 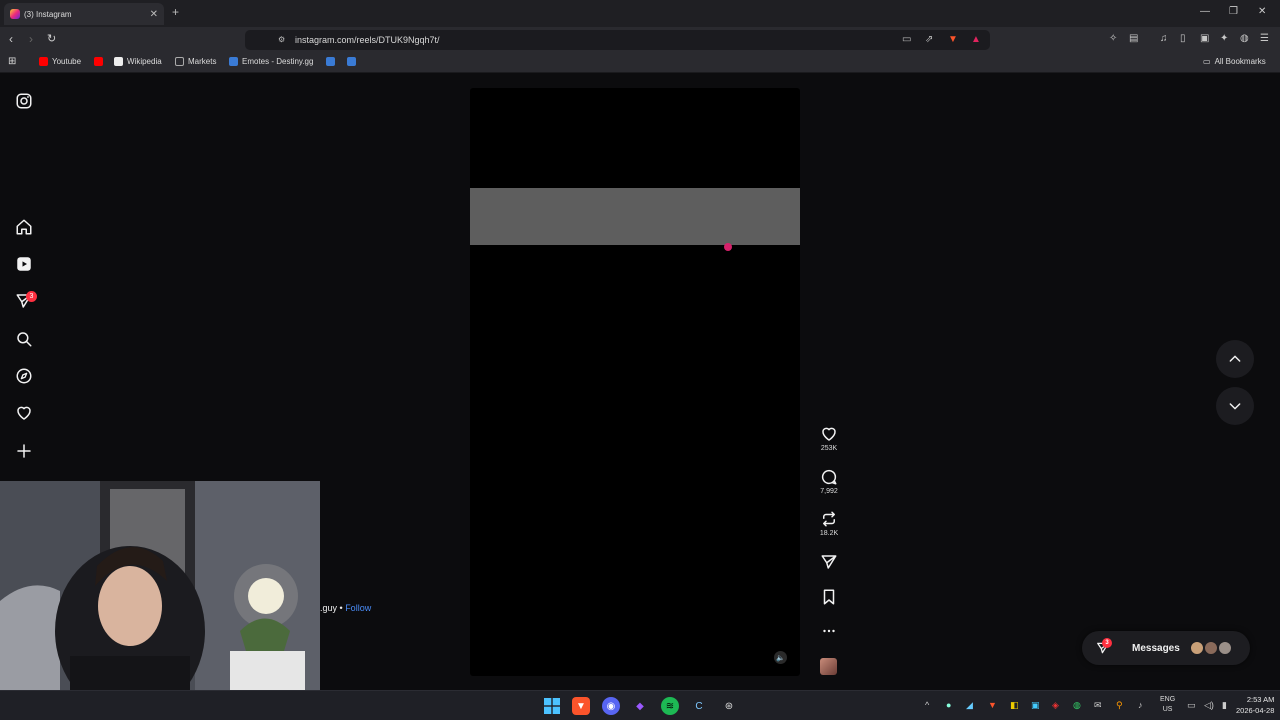 I want to click on instagram-favicon-icon, so click(x=15, y=14).